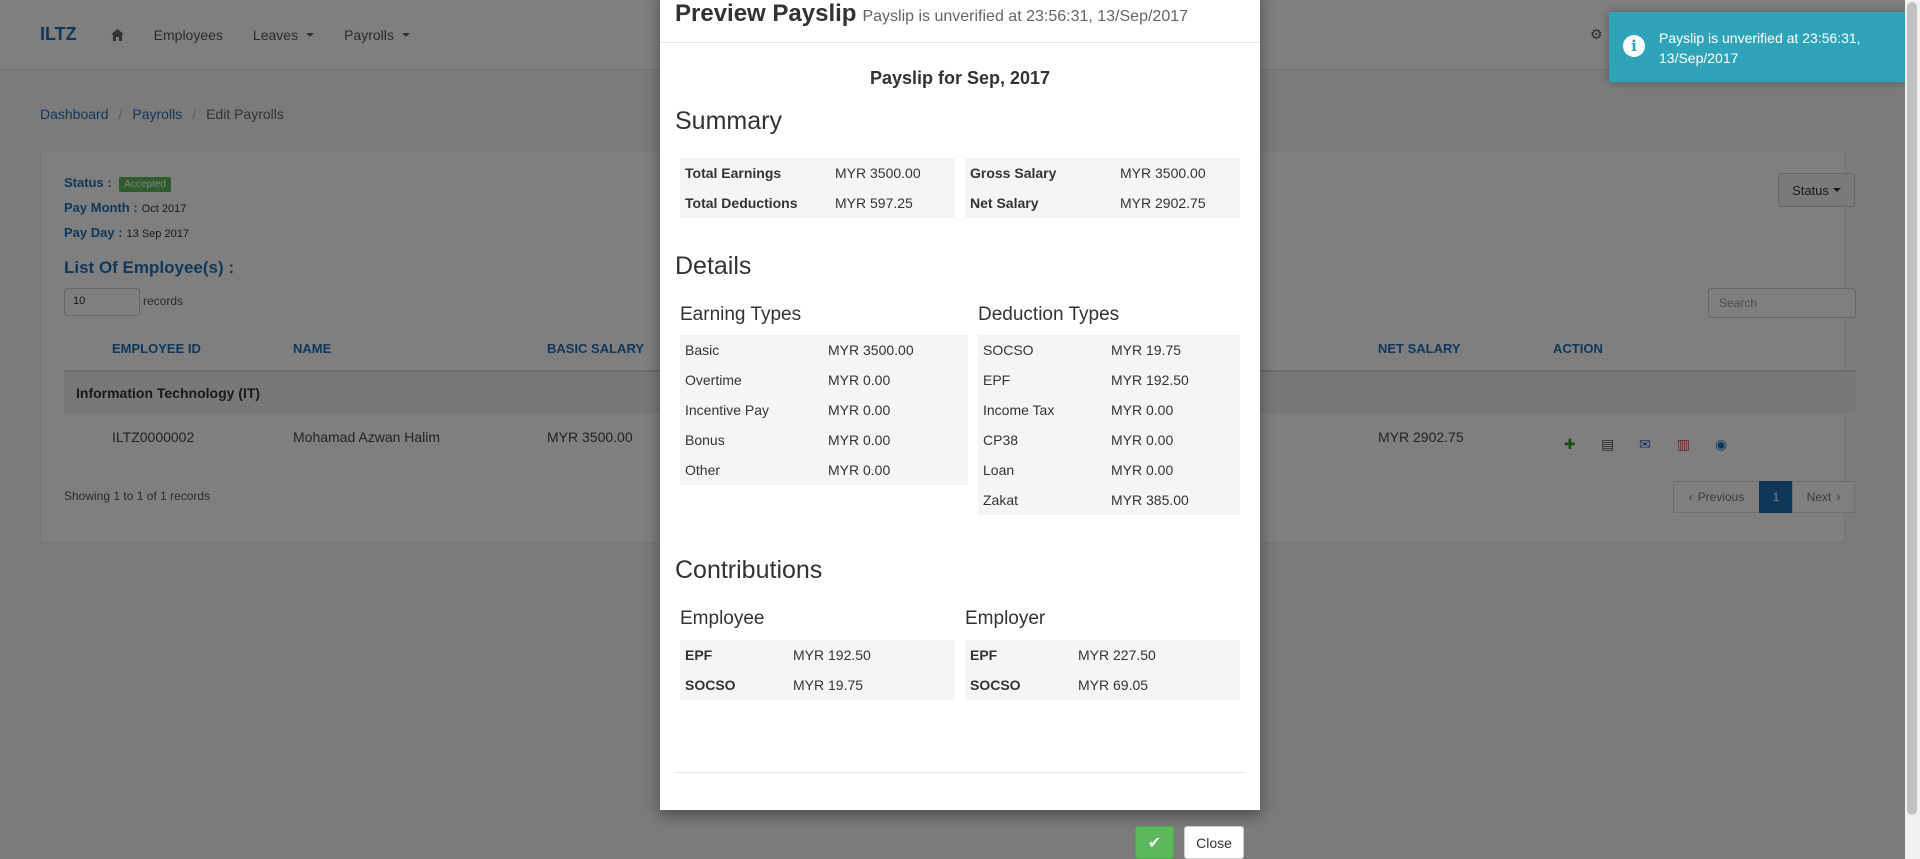 The width and height of the screenshot is (1920, 859). What do you see at coordinates (1102, 203) in the screenshot?
I see `summary-row: Net Salary MYR 2902.75` at bounding box center [1102, 203].